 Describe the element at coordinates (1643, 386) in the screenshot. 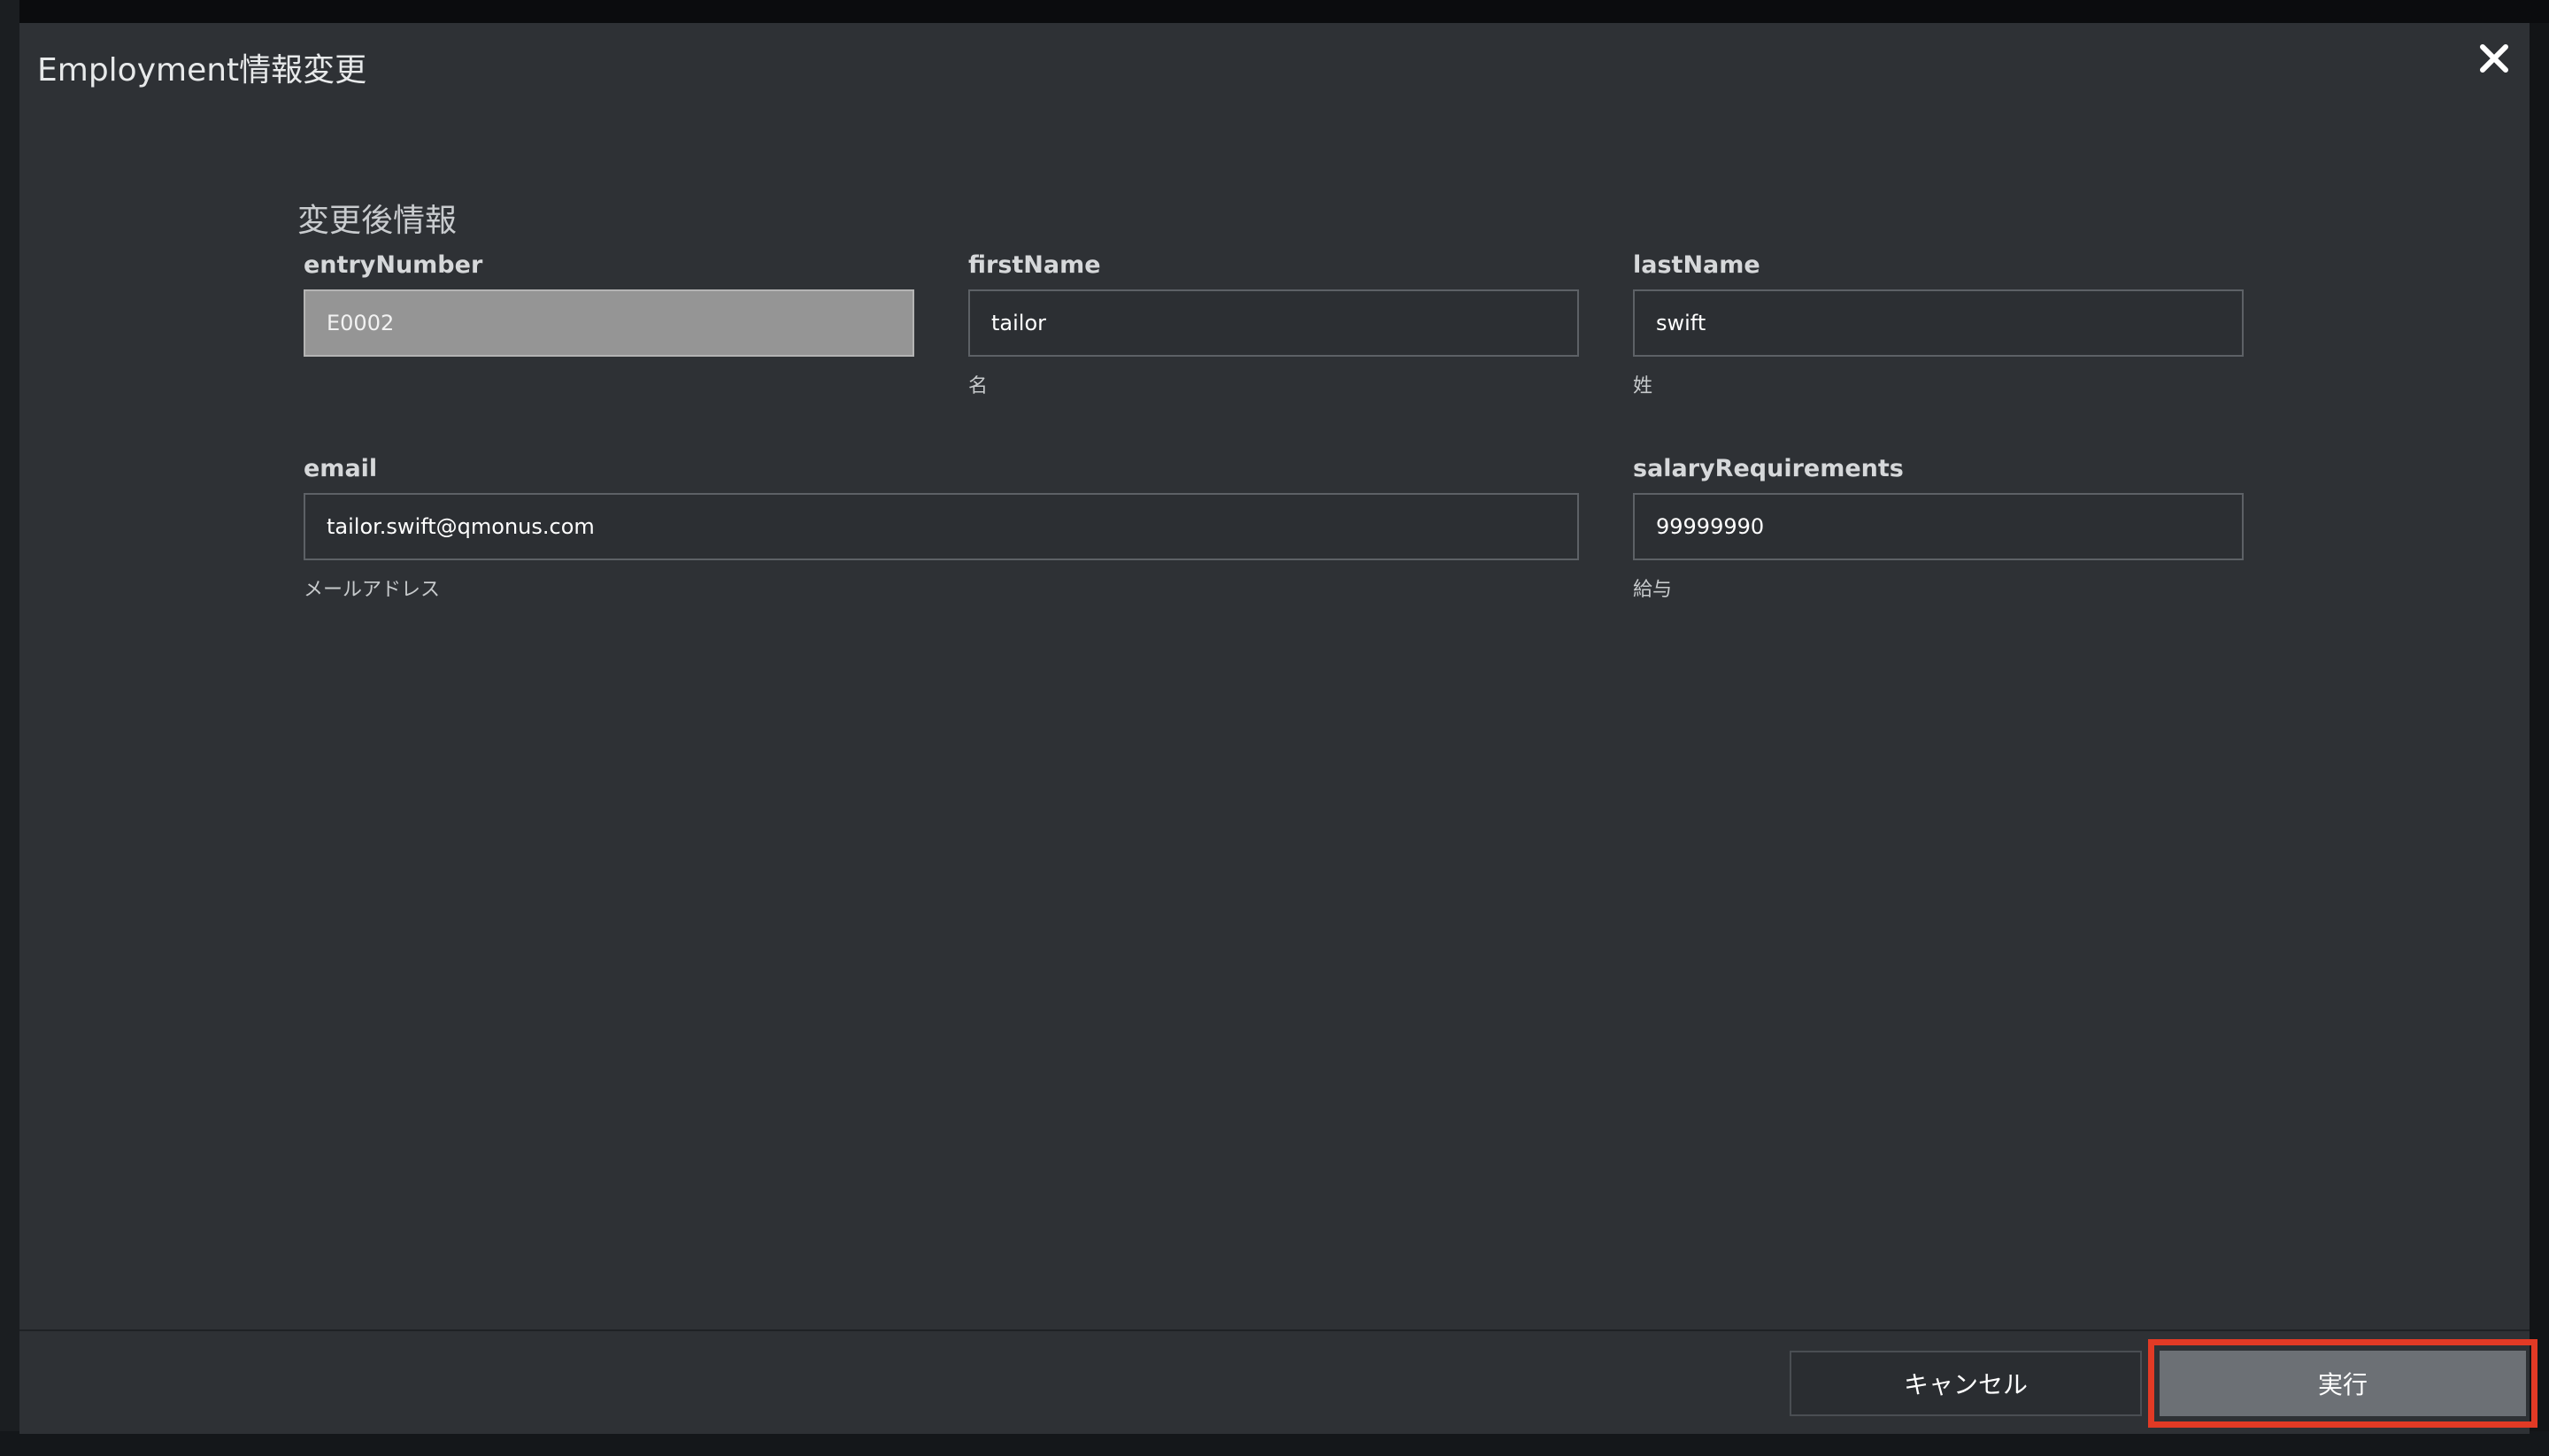

I see `last-name-hint: 姓` at that location.